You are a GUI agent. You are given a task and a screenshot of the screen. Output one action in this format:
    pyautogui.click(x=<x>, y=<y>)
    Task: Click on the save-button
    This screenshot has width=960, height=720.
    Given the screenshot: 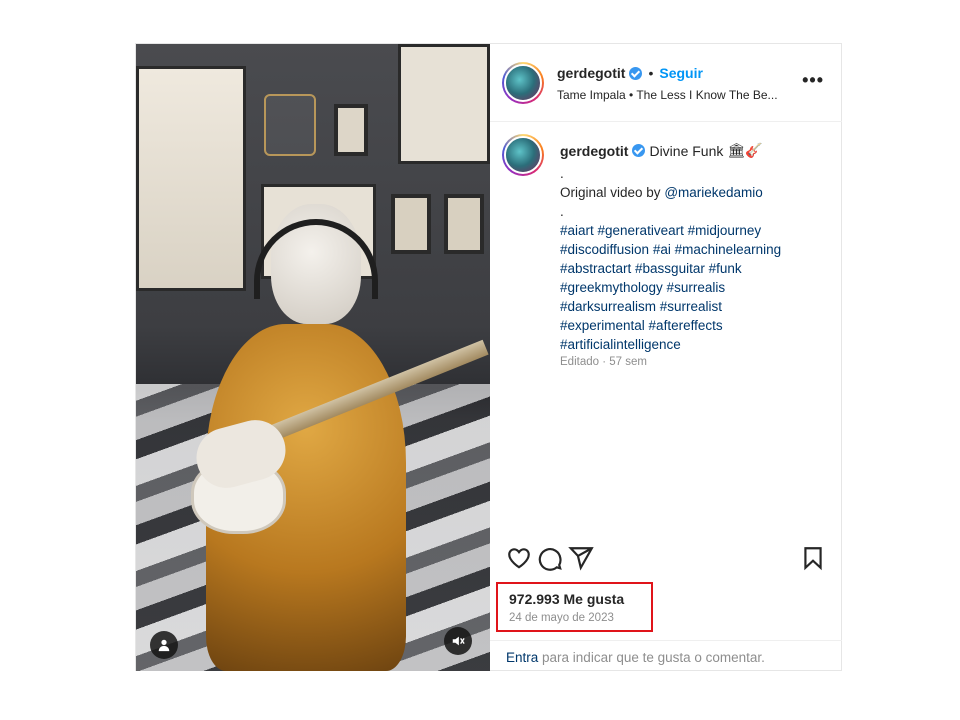 What is the action you would take?
    pyautogui.click(x=813, y=558)
    